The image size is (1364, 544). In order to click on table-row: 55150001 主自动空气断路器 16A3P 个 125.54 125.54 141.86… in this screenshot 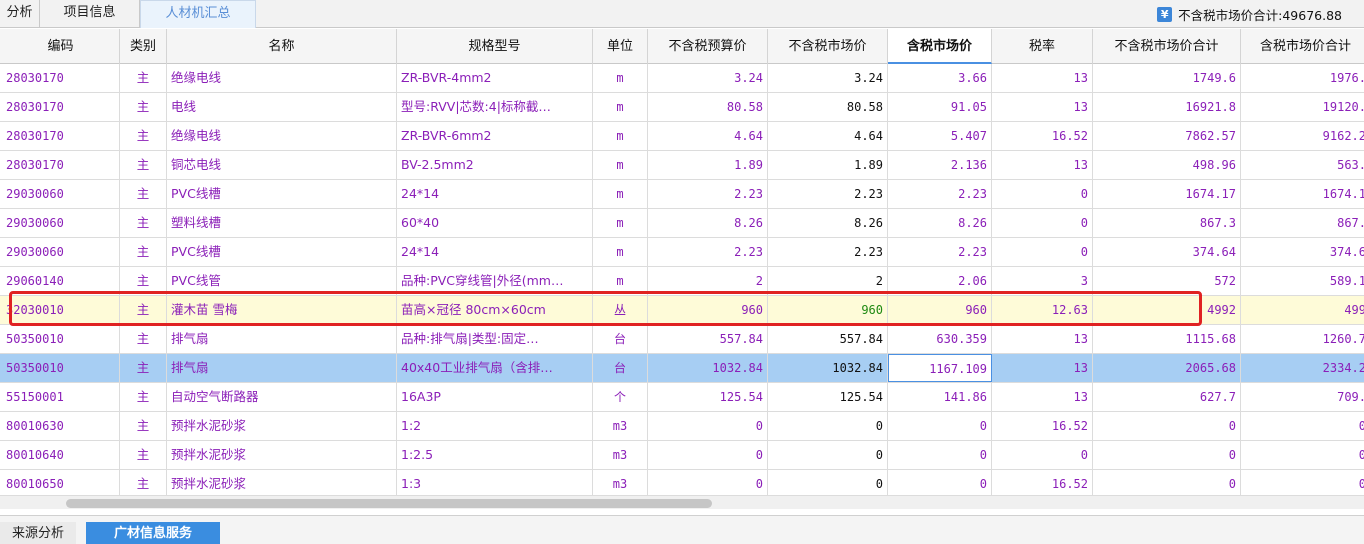, I will do `click(682, 397)`.